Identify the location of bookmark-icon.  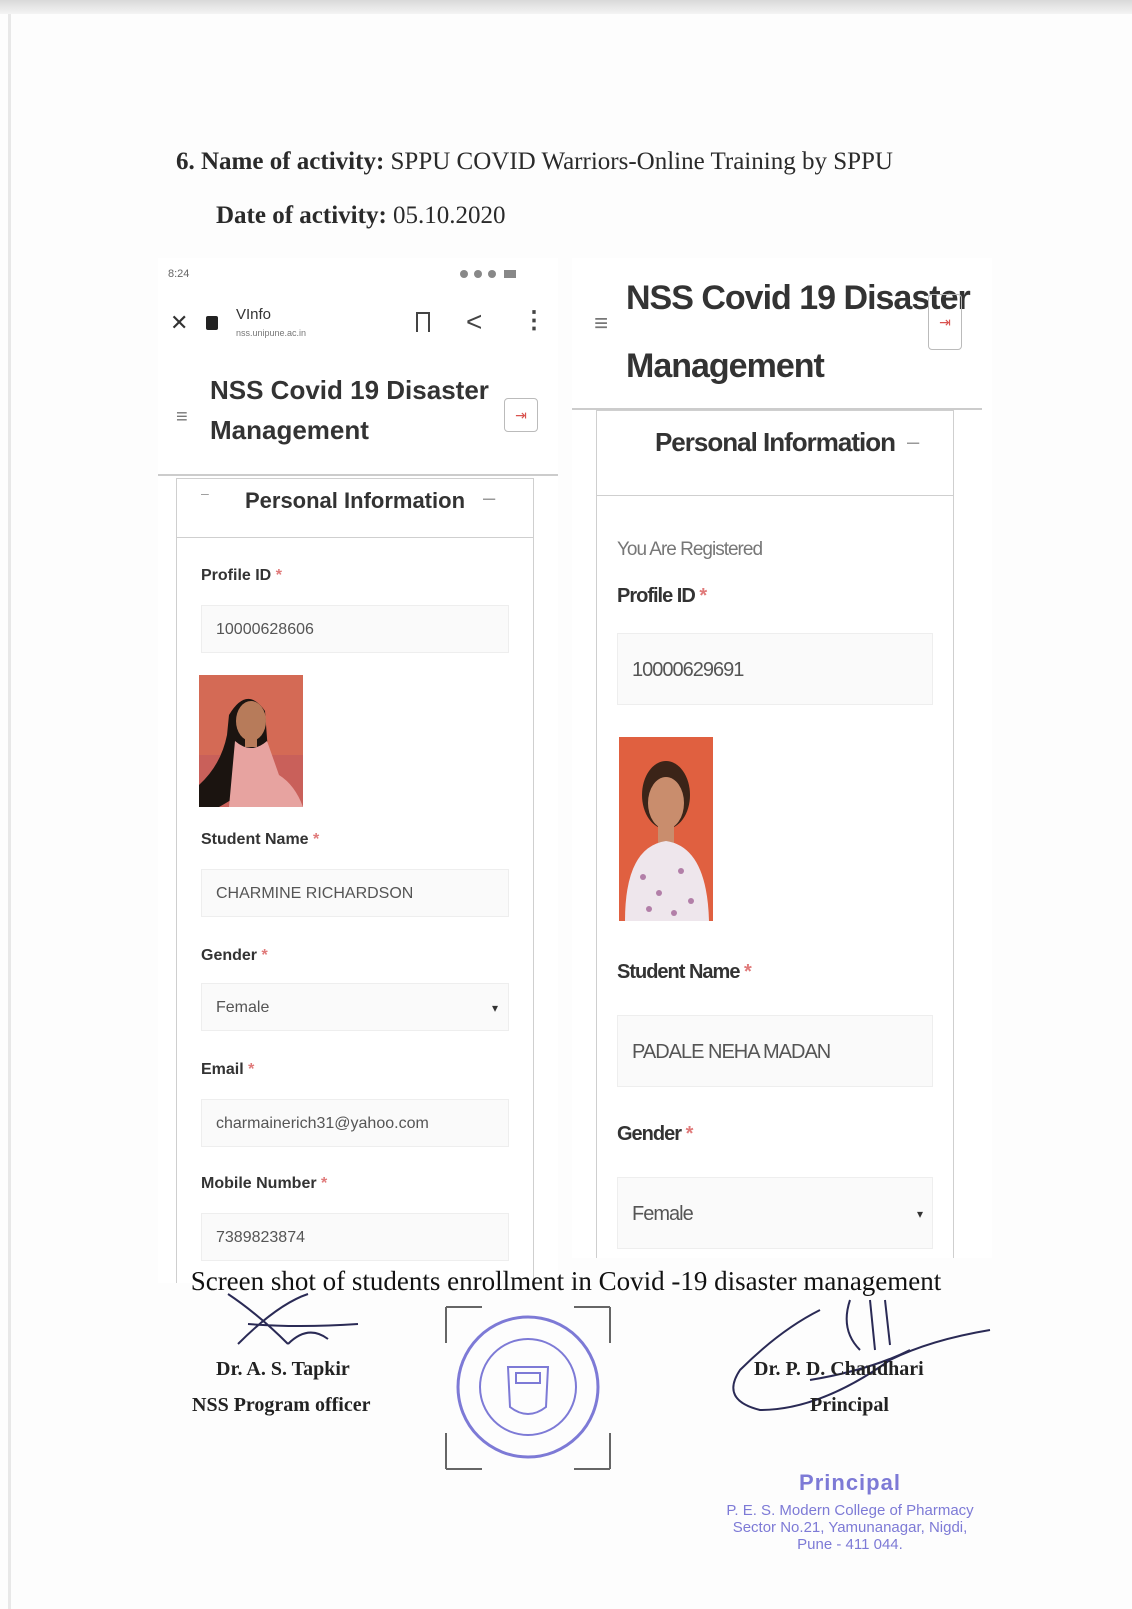
(423, 322).